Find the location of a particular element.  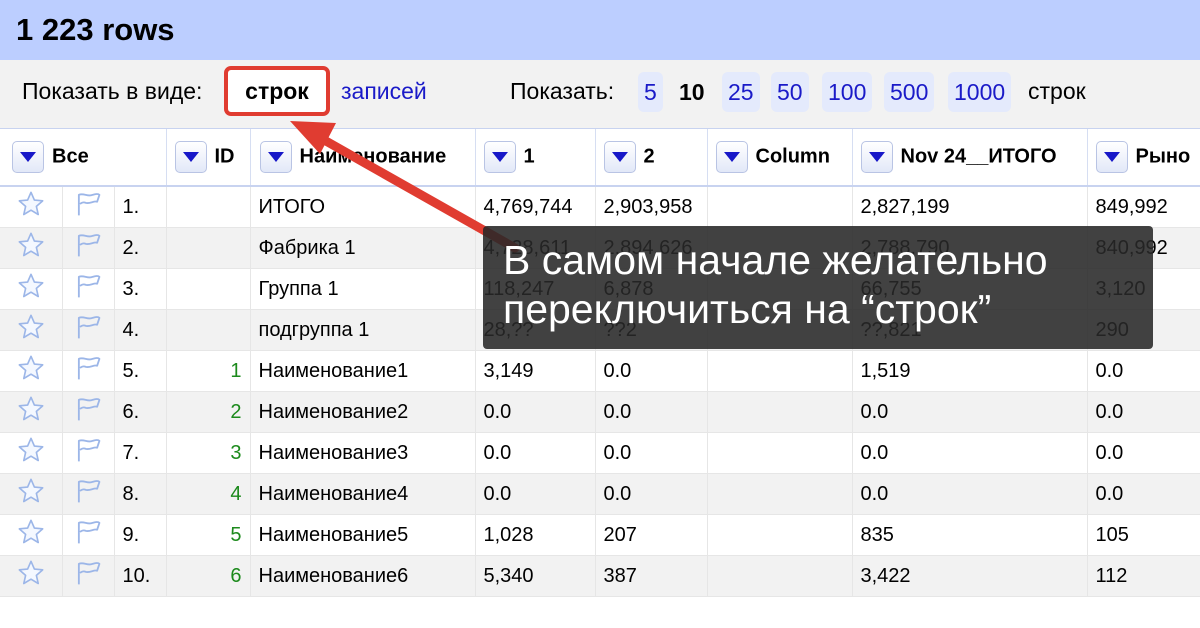

arrow-head-icon is located at coordinates (313, 137).